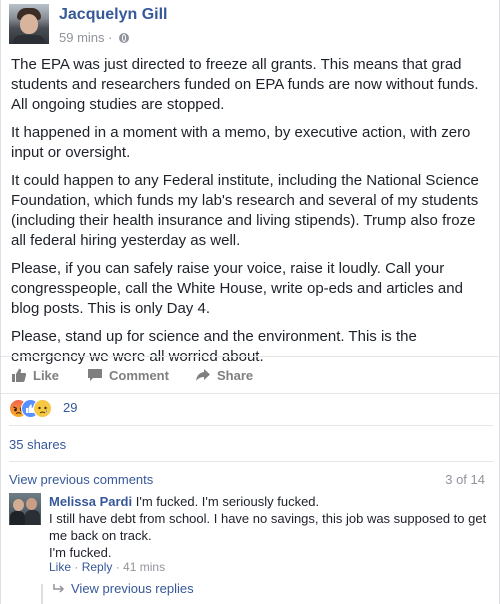 This screenshot has width=500, height=604. Describe the element at coordinates (227, 501) in the screenshot. I see `comment-line: I'm fucked. I'm seriously fucked.` at that location.